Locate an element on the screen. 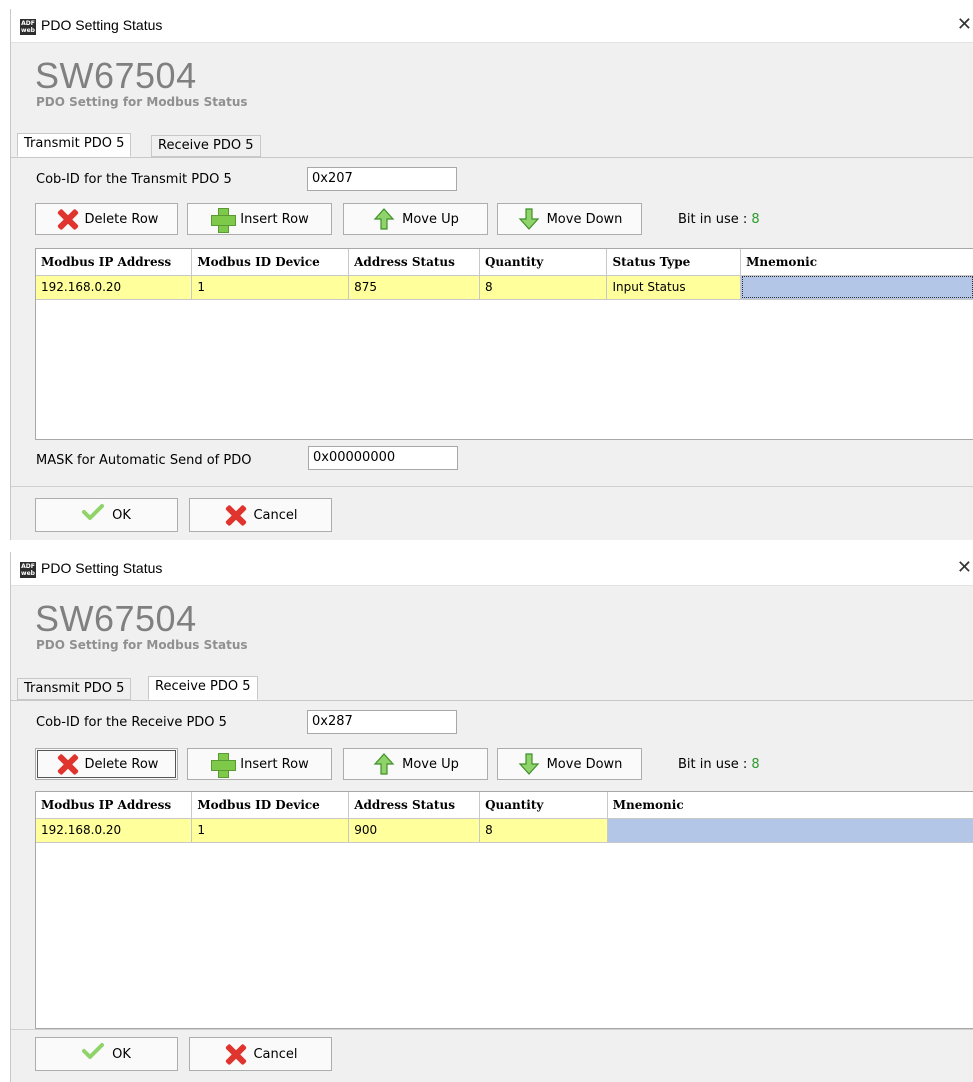  cob-id-label: Cob-ID for the Receive PDO 5 is located at coordinates (131, 722).